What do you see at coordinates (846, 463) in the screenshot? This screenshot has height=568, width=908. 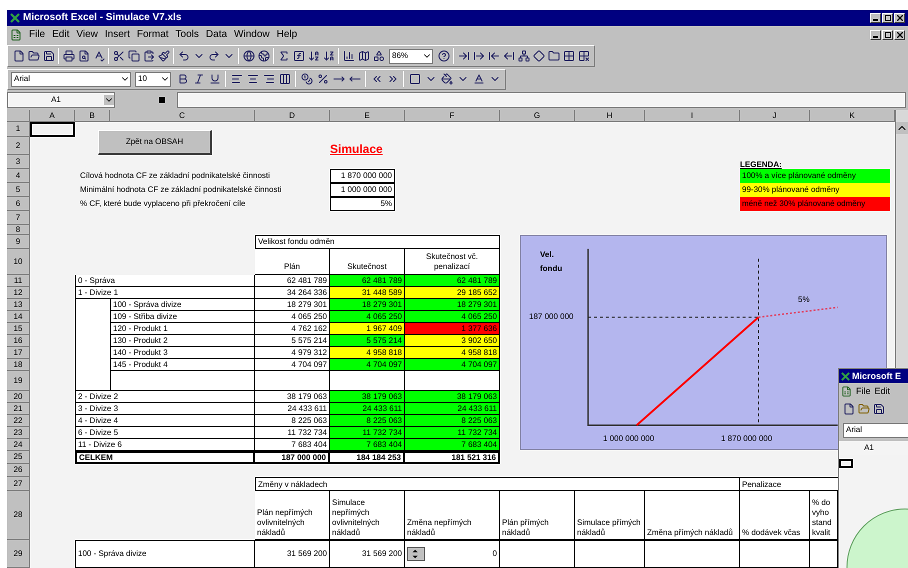 I see `selected-cell` at bounding box center [846, 463].